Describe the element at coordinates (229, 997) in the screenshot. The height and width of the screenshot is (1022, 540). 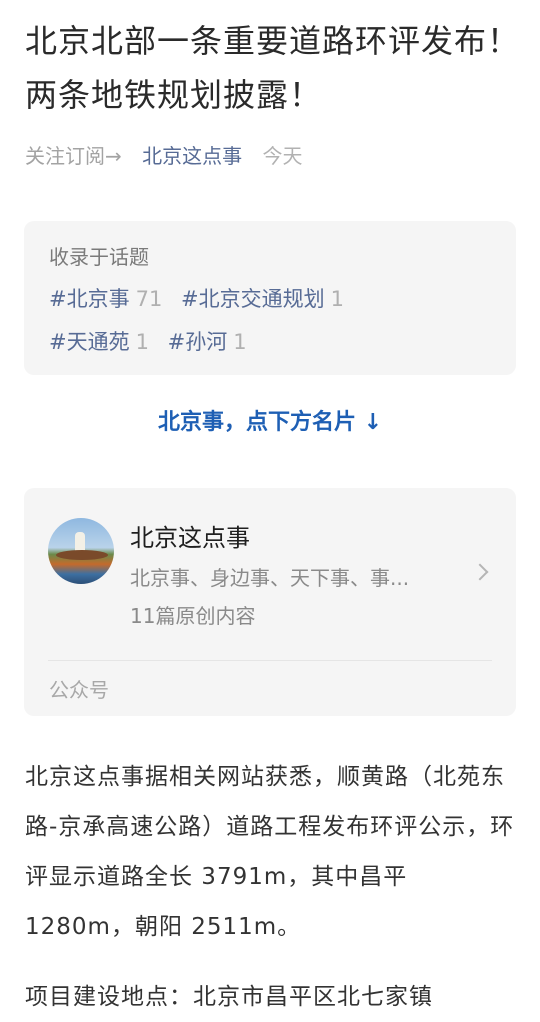
I see `article-paragraph: 项目建设地点：北京市昌平区北七家镇` at that location.